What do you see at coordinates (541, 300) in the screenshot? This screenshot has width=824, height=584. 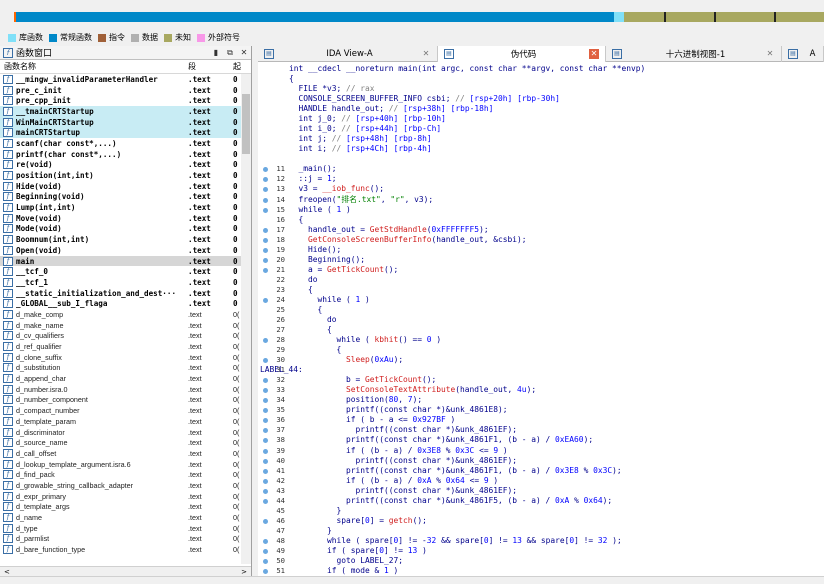 I see `code-line: 24 while ( 1 )` at bounding box center [541, 300].